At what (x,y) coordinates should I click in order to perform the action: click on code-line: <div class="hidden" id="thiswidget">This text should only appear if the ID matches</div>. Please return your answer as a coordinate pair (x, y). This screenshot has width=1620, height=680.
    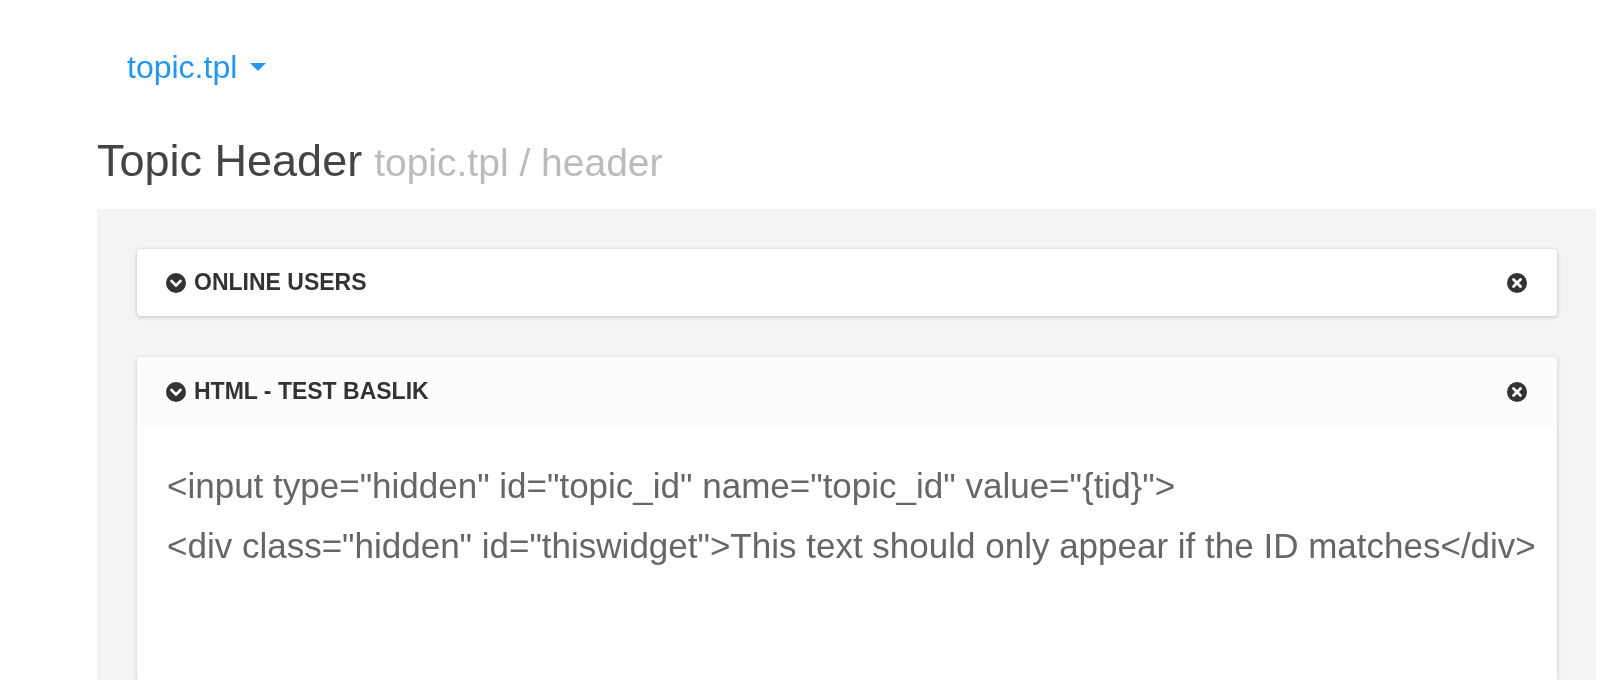
    Looking at the image, I should click on (851, 546).